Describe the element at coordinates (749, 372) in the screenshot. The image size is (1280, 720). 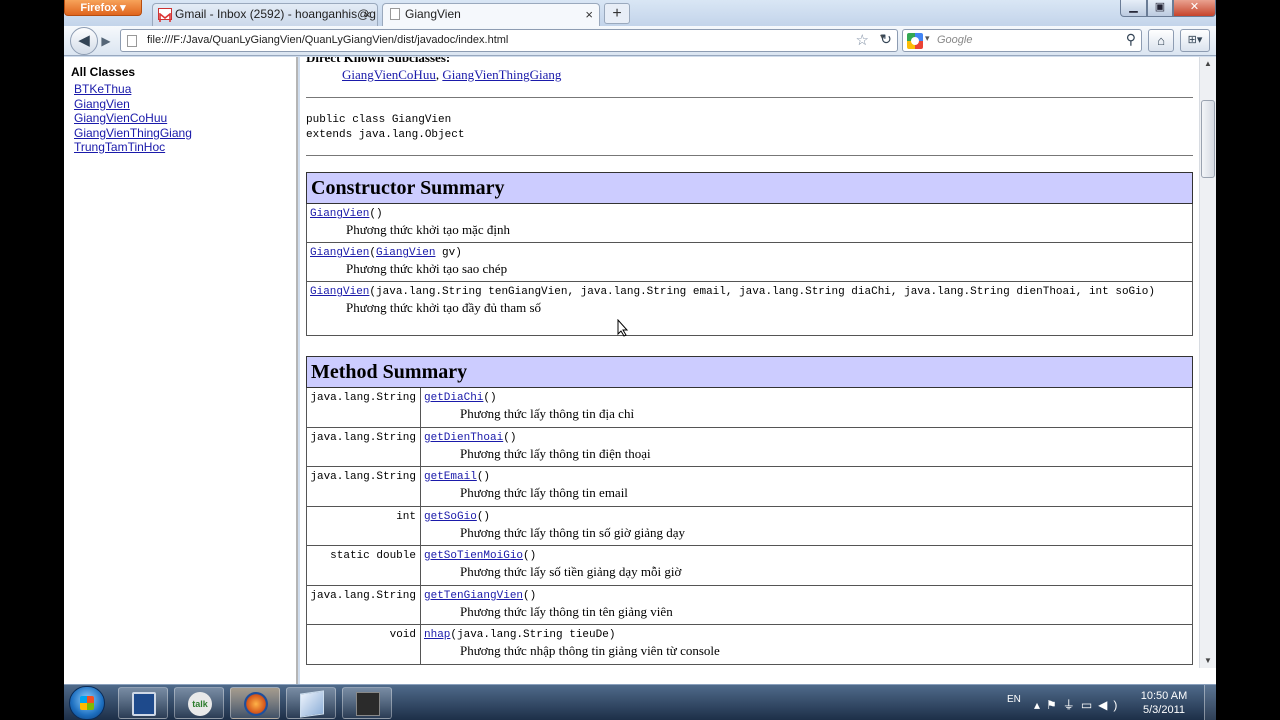
I see `method-summary-title: Method Summary` at that location.